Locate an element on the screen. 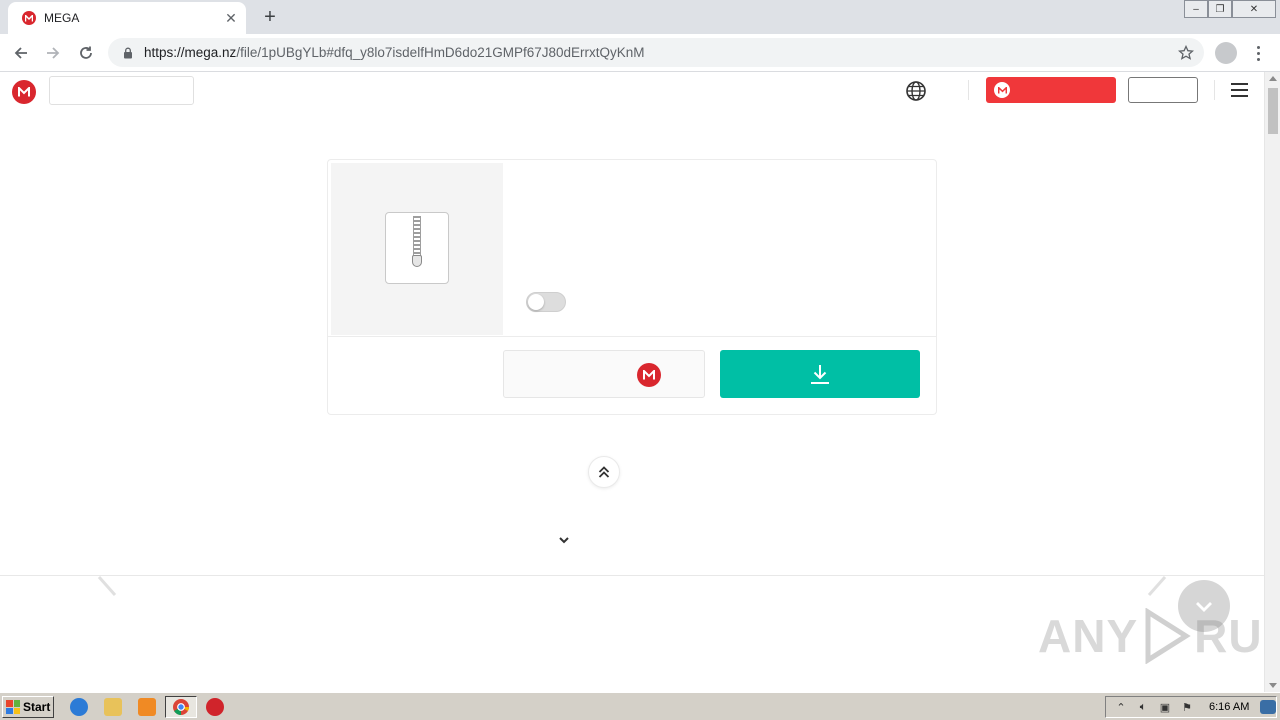 Image resolution: width=1280 pixels, height=720 pixels. toggle-switch is located at coordinates (546, 302).